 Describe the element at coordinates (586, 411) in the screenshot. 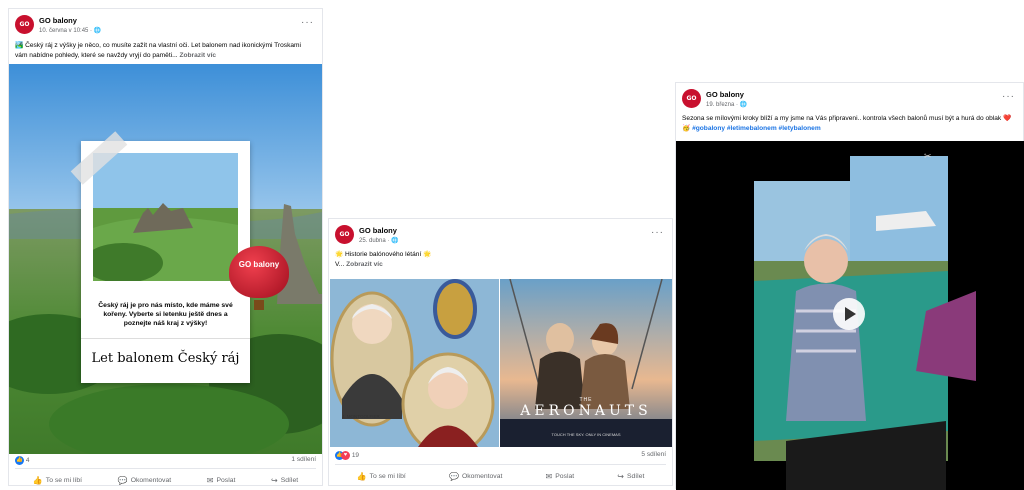

I see `poster-title: AERONAUTS` at that location.